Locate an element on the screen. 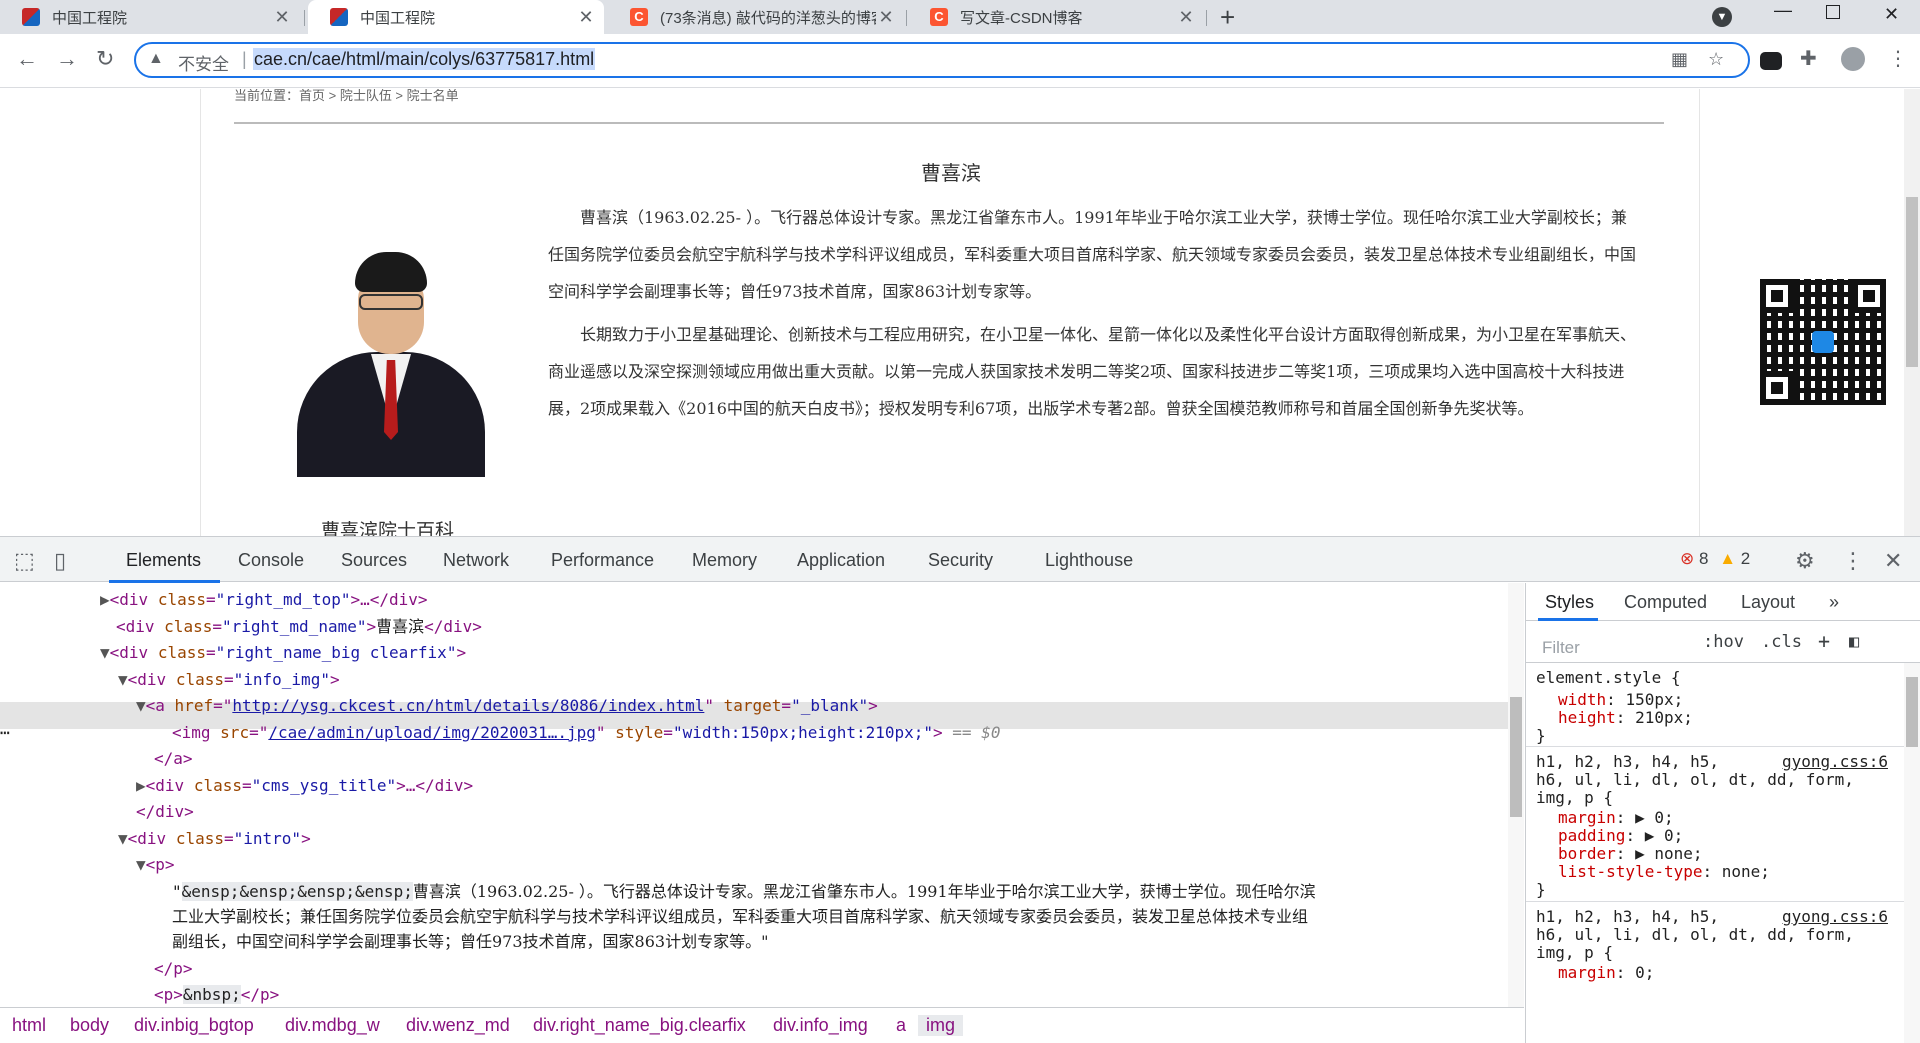 This screenshot has width=1920, height=1043. devtools-close-icon: ✕ is located at coordinates (1893, 561).